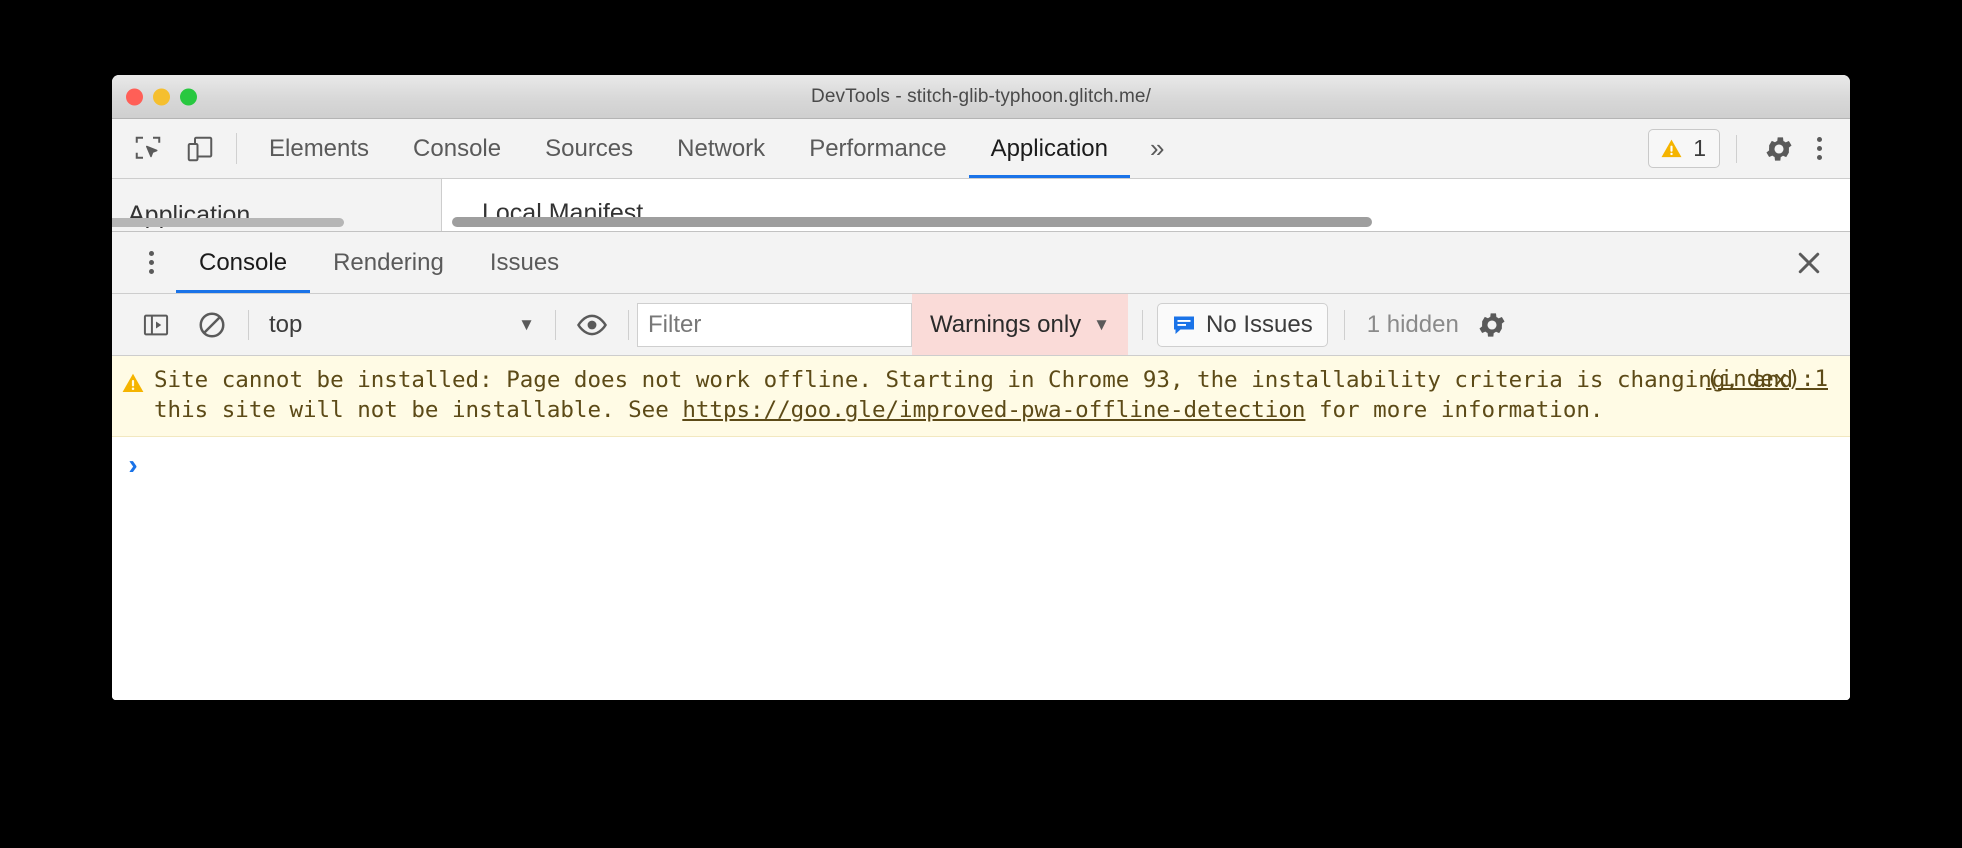 The image size is (1962, 848). Describe the element at coordinates (1184, 325) in the screenshot. I see `issues-icon` at that location.